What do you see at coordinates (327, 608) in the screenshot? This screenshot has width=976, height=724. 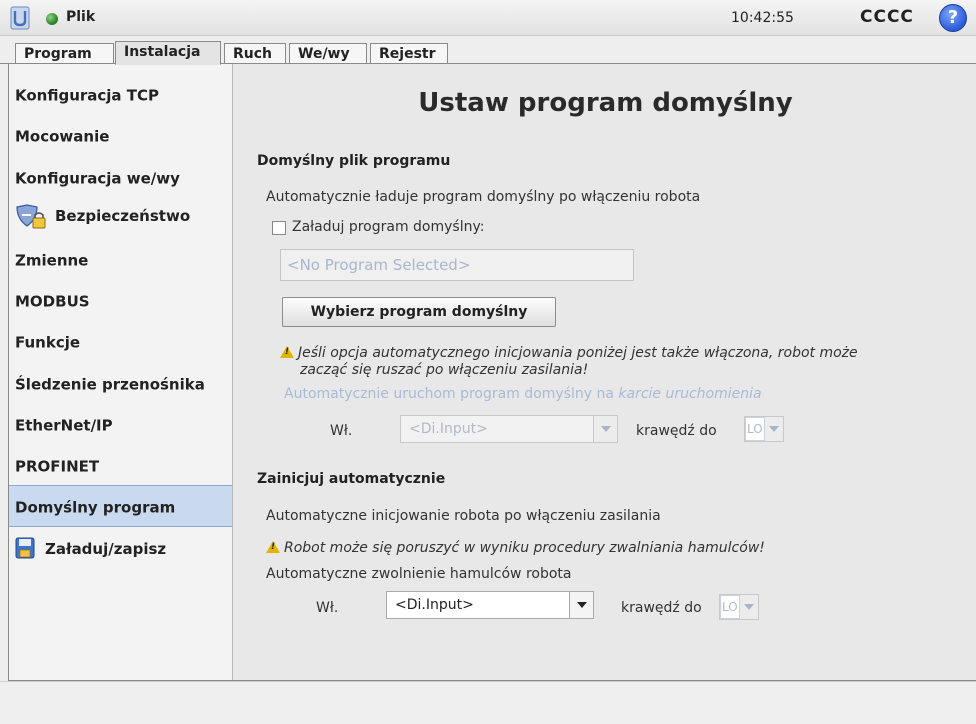 I see `brake-input-label: Wł.` at bounding box center [327, 608].